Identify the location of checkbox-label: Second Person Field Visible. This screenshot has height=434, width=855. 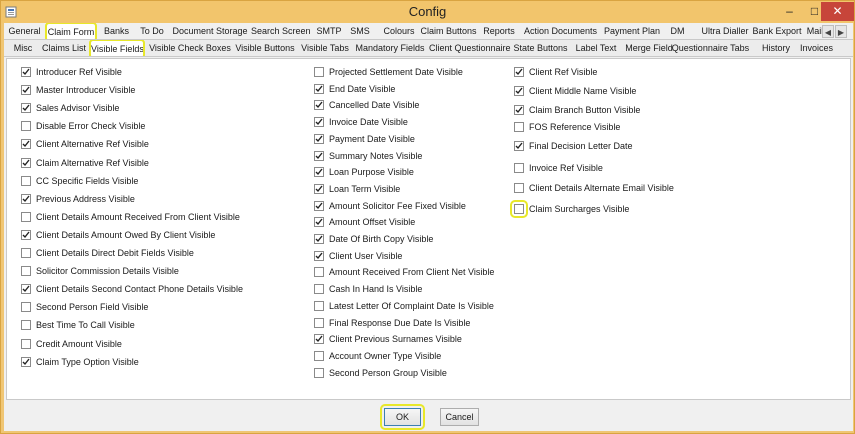
(92, 307).